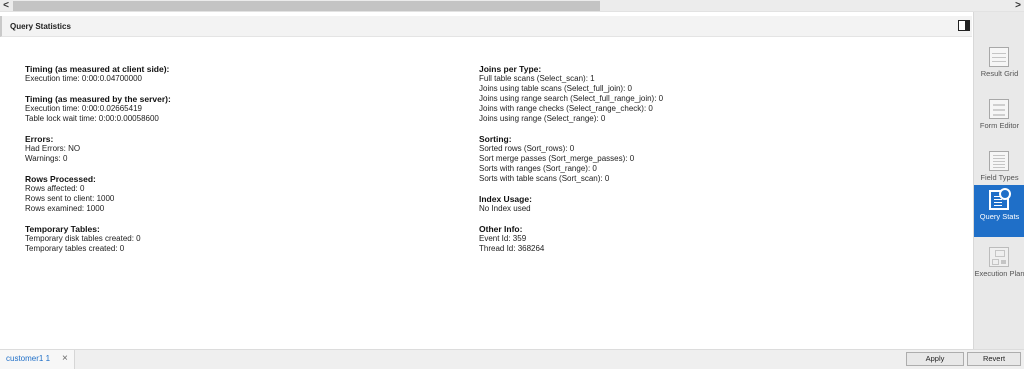  I want to click on result-grid-button: Result Grid, so click(999, 68).